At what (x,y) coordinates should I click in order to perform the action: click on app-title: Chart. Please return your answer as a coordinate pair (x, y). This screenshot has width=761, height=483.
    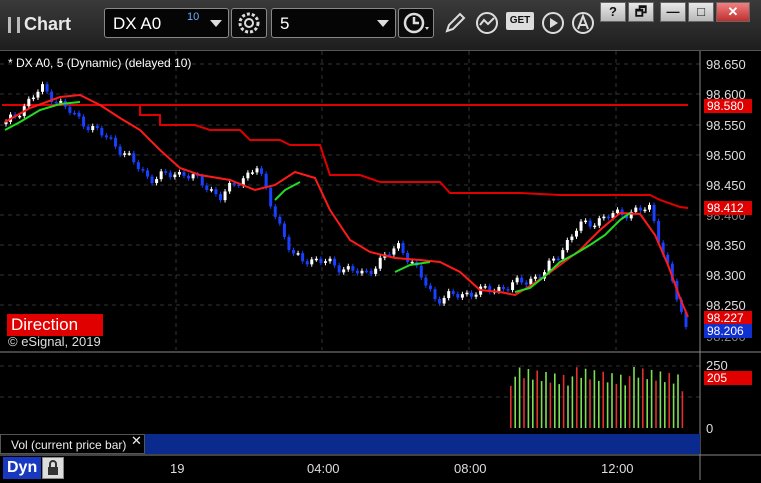
    Looking at the image, I should click on (39, 24).